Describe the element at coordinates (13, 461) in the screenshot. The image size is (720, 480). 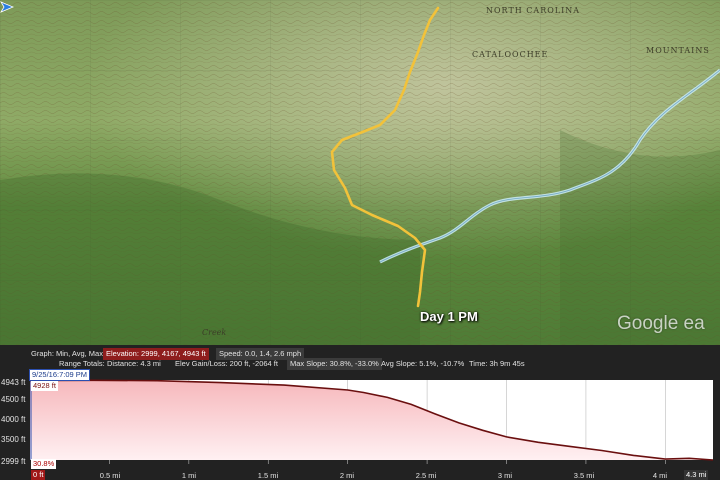
I see `y-tick-label: 2999 ft` at that location.